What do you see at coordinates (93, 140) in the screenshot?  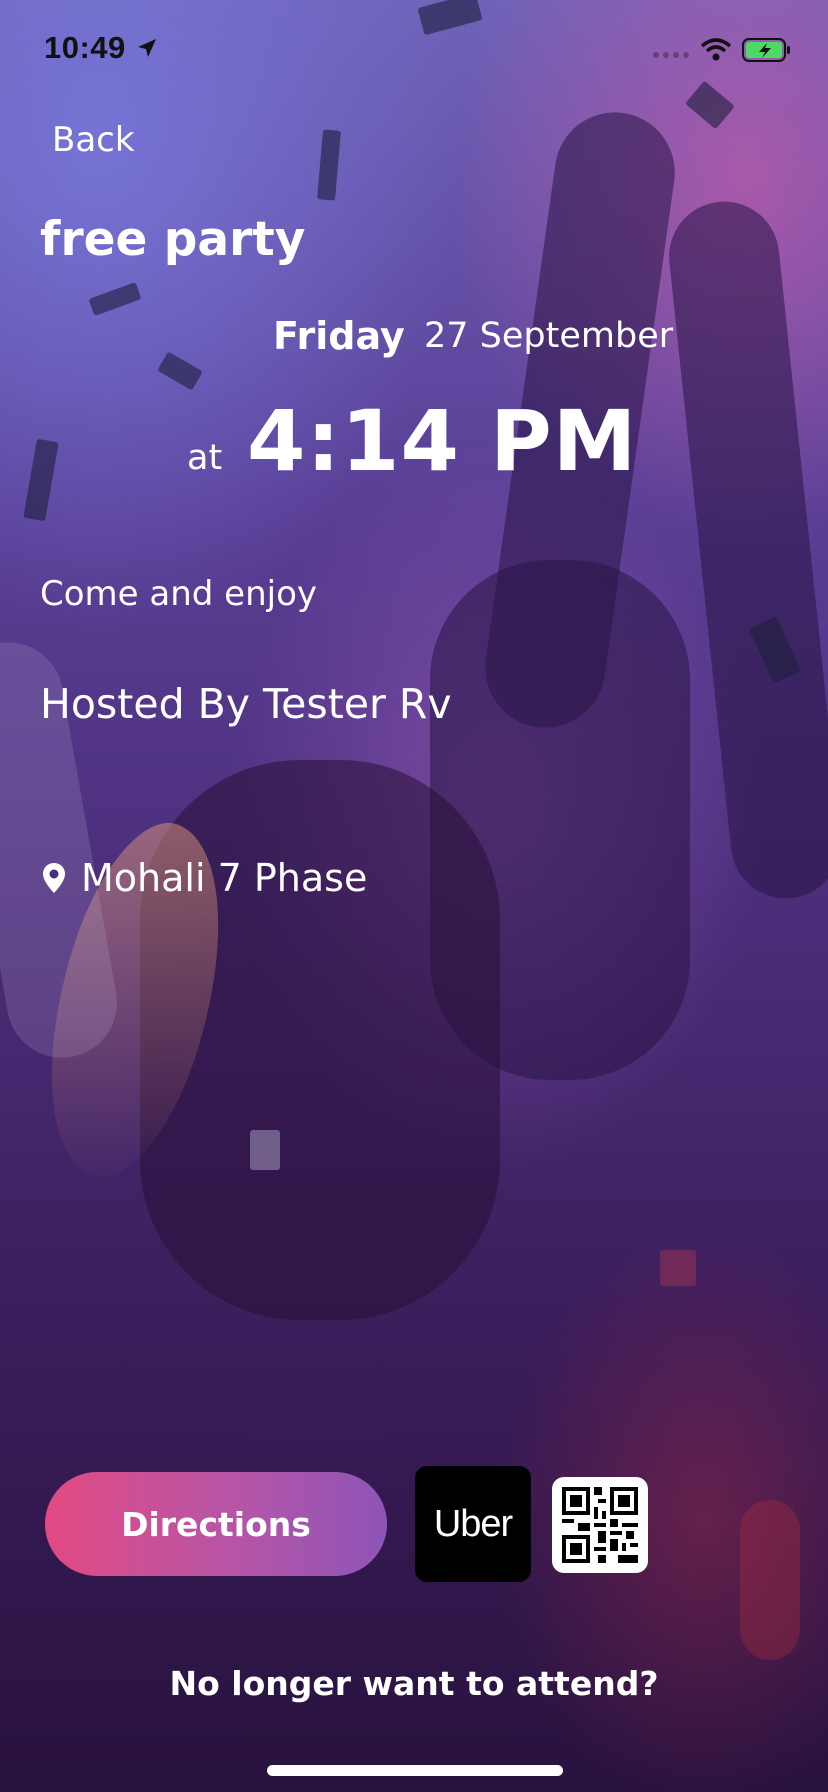 I see `back-button: Back` at bounding box center [93, 140].